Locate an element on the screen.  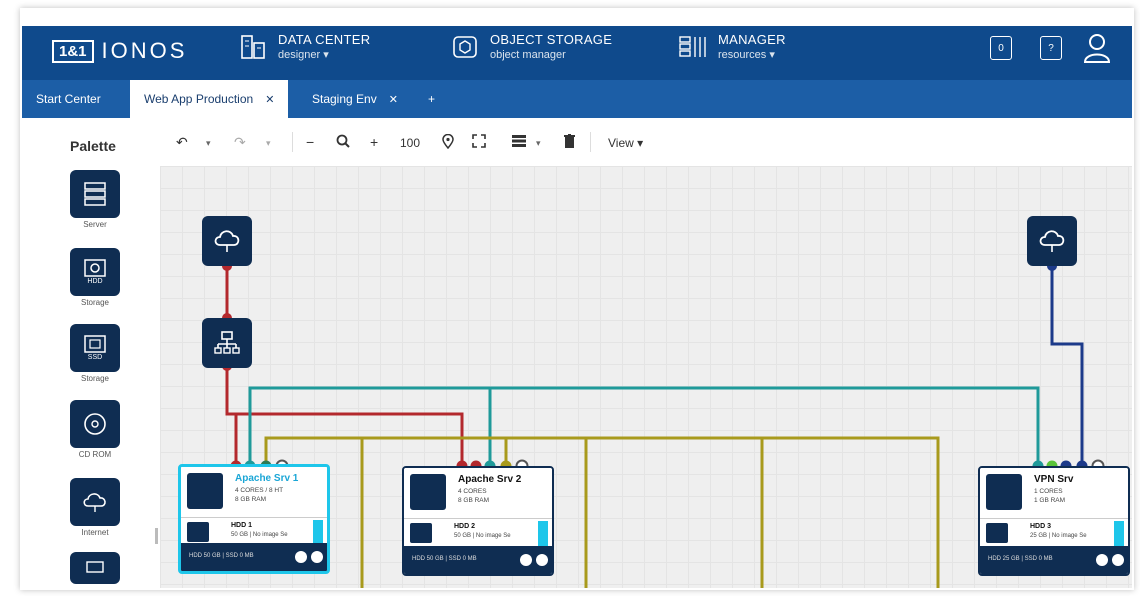
palette-item-more is located at coordinates (95, 568).